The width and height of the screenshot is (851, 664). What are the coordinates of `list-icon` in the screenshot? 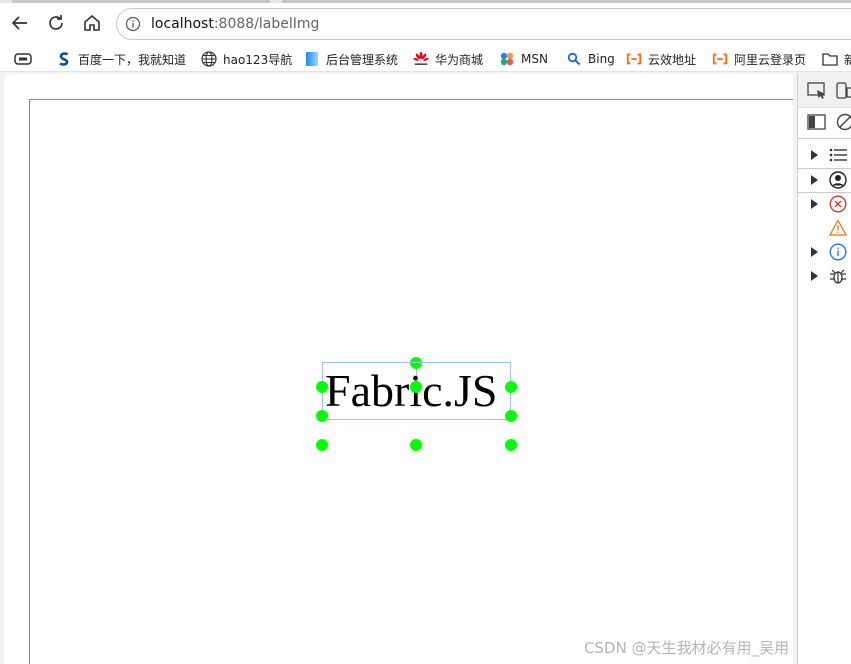 It's located at (838, 155).